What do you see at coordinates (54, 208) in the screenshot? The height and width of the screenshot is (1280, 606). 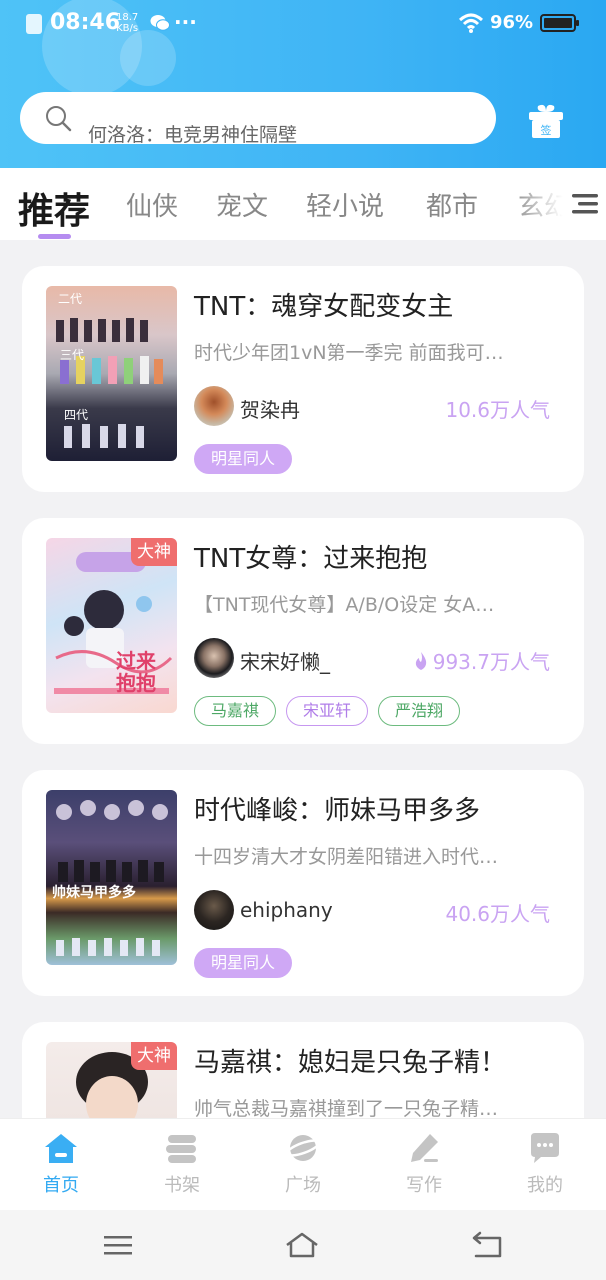 I see `tab-recommend: 推荐` at bounding box center [54, 208].